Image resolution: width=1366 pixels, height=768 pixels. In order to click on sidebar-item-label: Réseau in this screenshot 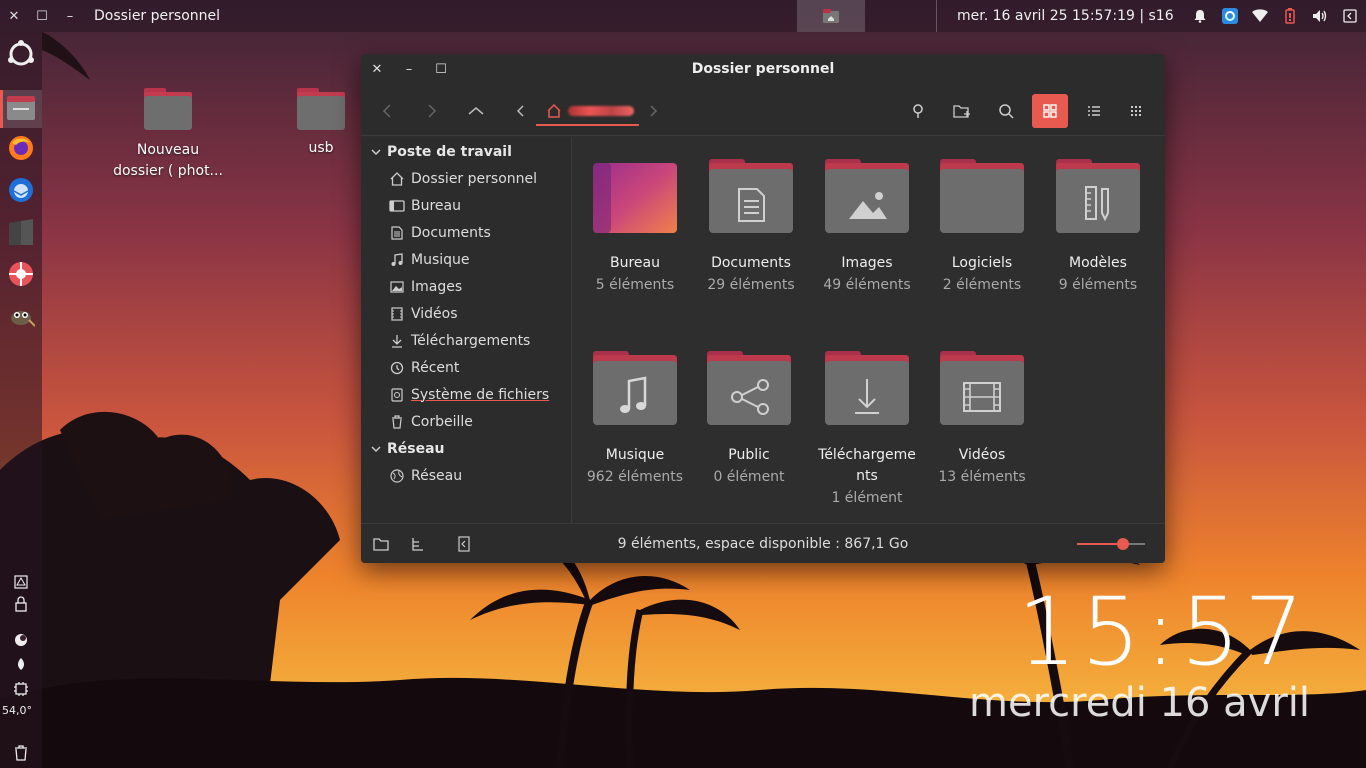, I will do `click(437, 475)`.